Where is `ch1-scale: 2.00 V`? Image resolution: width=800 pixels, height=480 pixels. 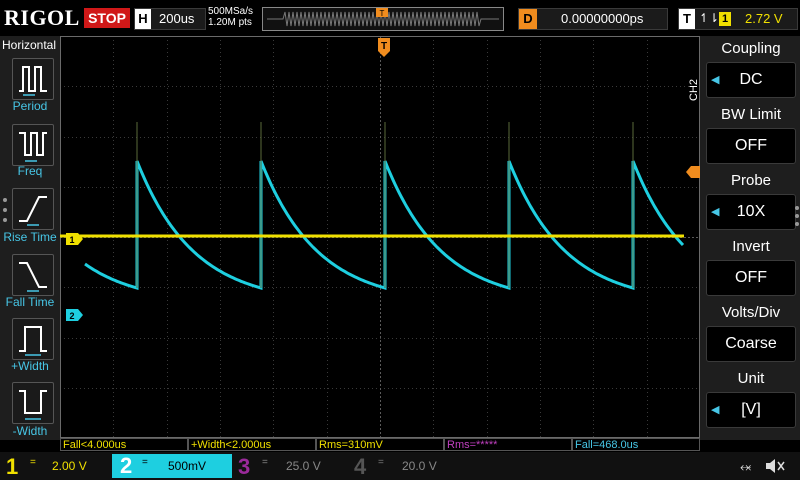
ch1-scale: 2.00 V is located at coordinates (69, 466).